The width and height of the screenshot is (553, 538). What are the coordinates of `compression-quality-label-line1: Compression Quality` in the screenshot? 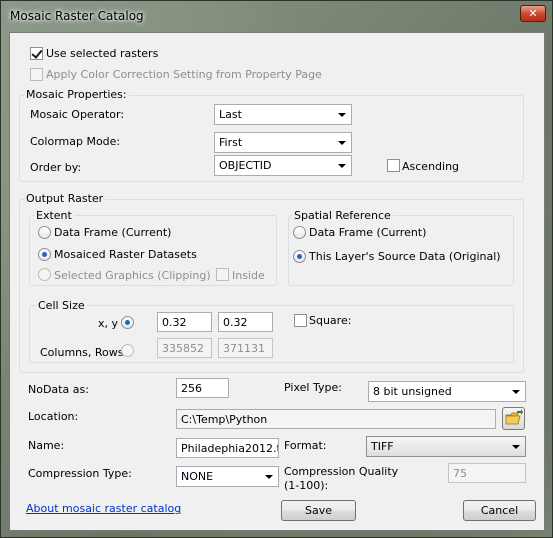 It's located at (341, 471).